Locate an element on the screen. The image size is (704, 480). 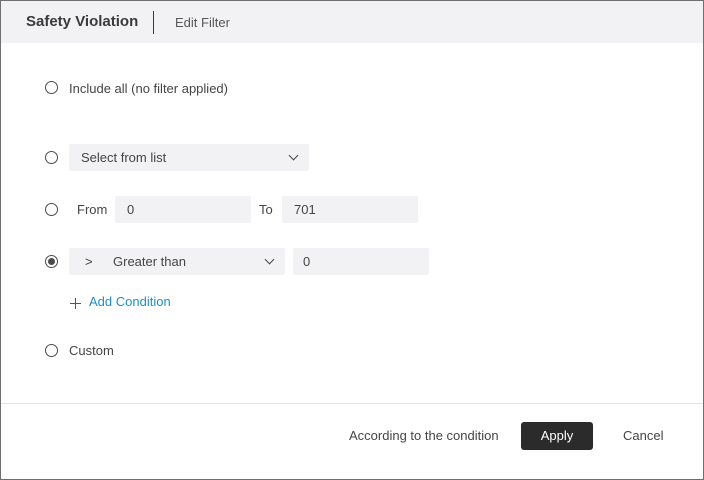
add-condition-link: Add Condition is located at coordinates (130, 301).